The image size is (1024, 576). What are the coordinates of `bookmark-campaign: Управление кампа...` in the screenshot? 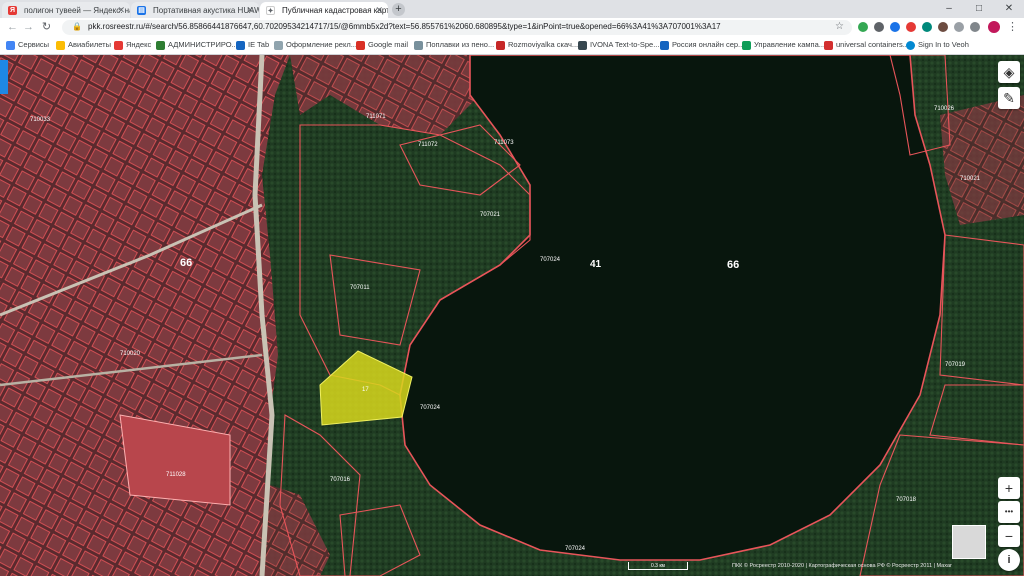 It's located at (783, 45).